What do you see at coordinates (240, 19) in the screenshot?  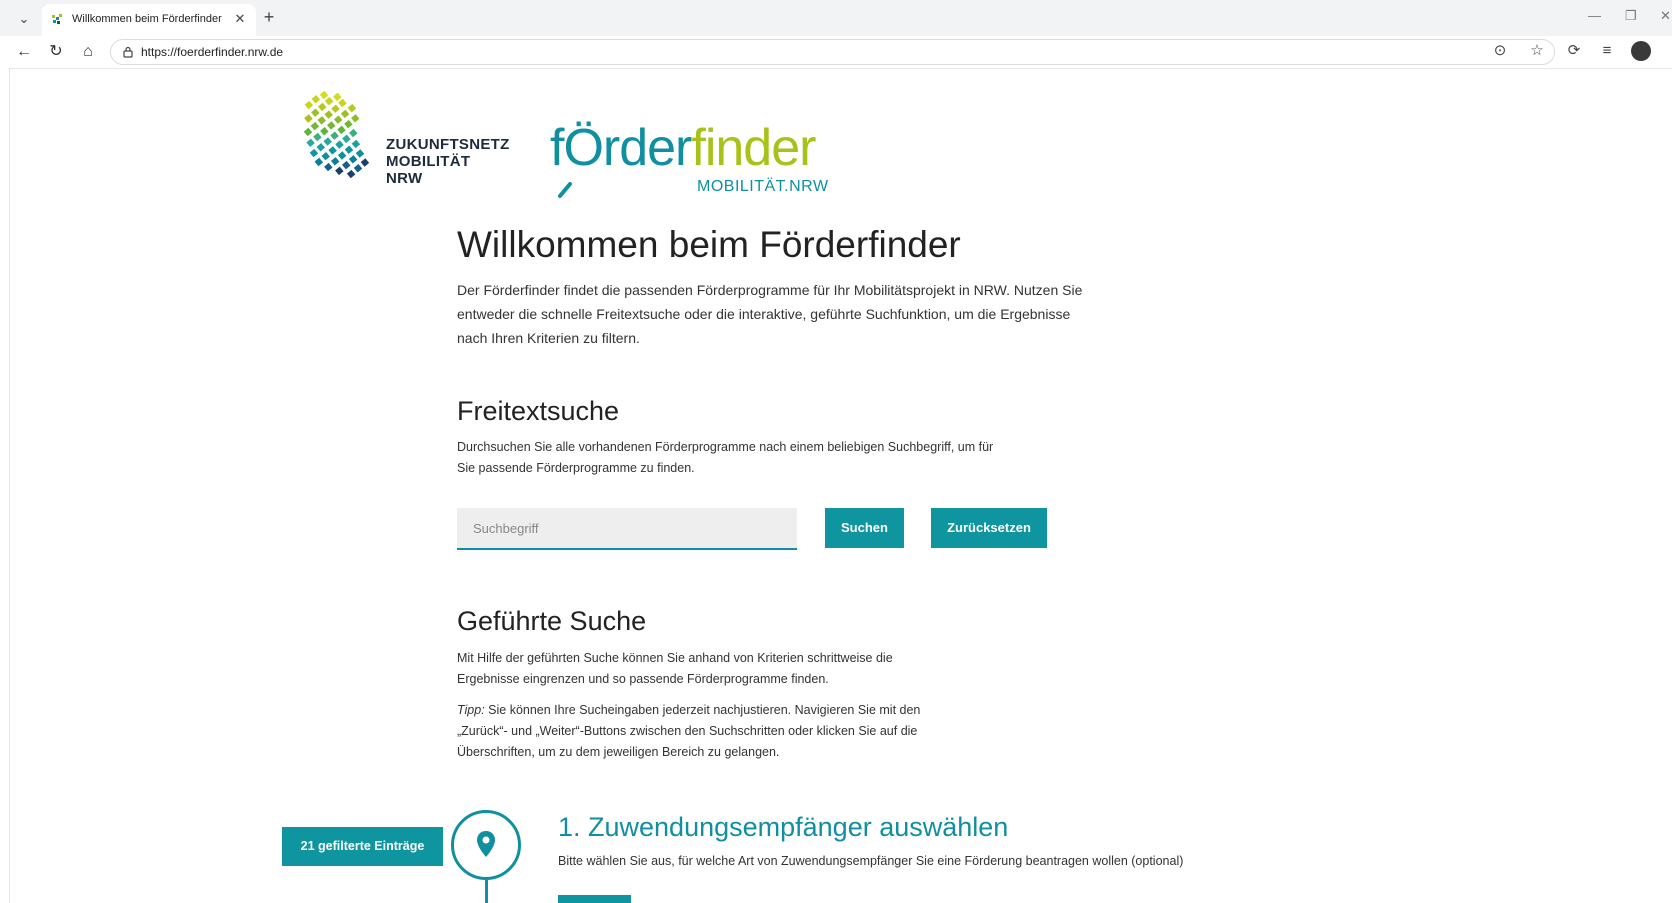 I see `tab-close-icon: ✕` at bounding box center [240, 19].